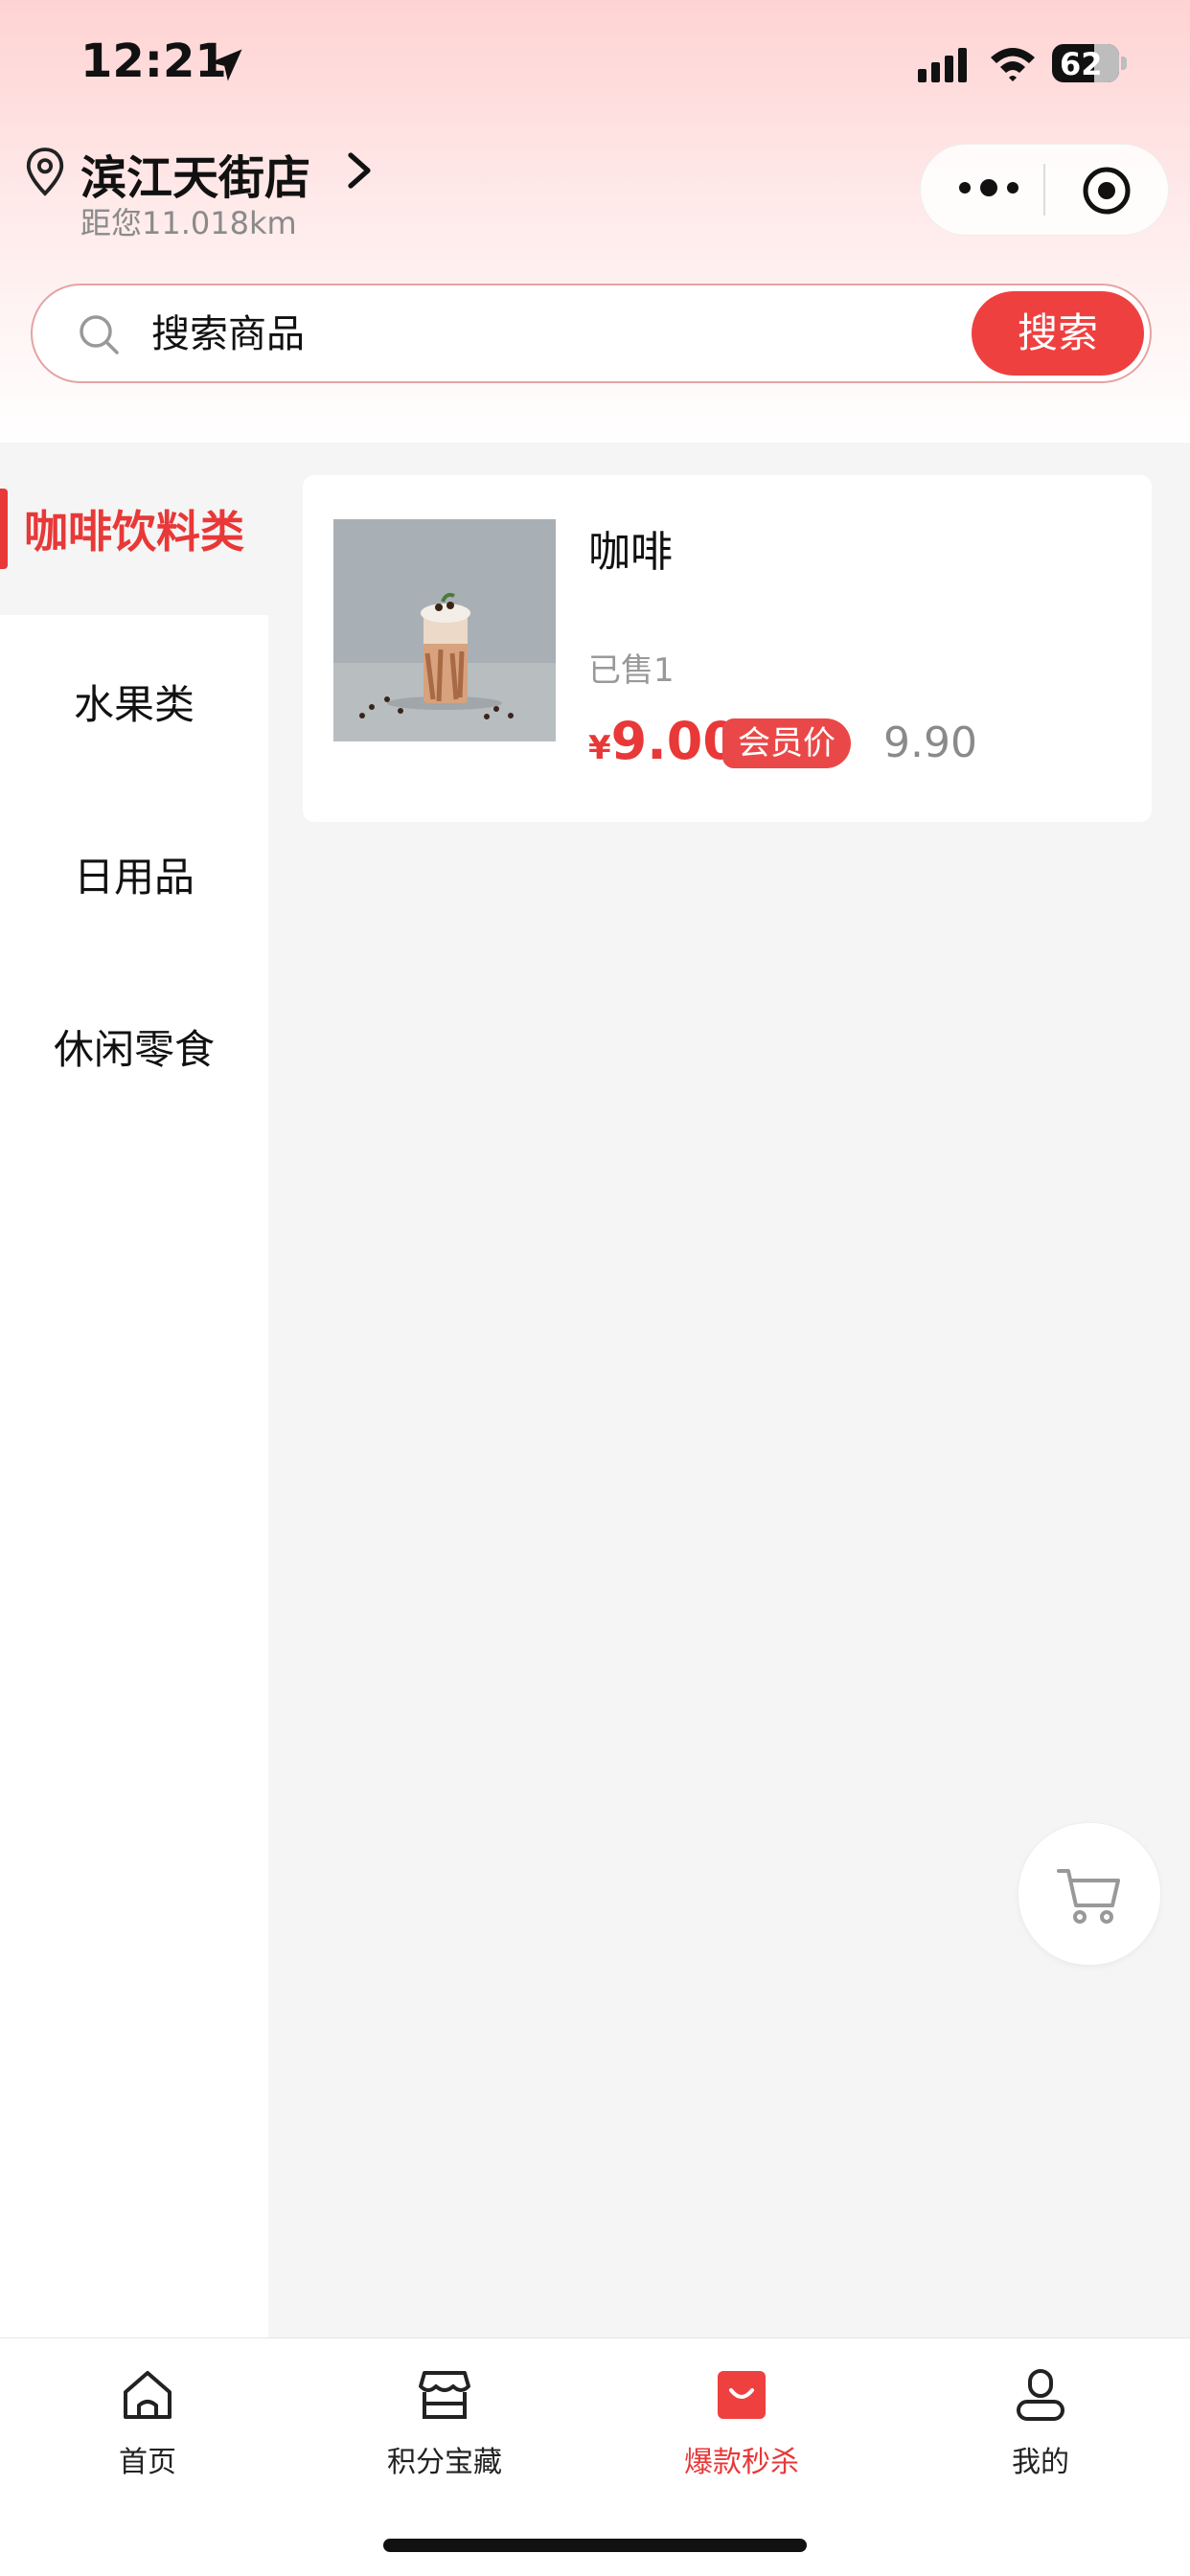 This screenshot has width=1190, height=2576. I want to click on currency-symbol: ¥, so click(600, 748).